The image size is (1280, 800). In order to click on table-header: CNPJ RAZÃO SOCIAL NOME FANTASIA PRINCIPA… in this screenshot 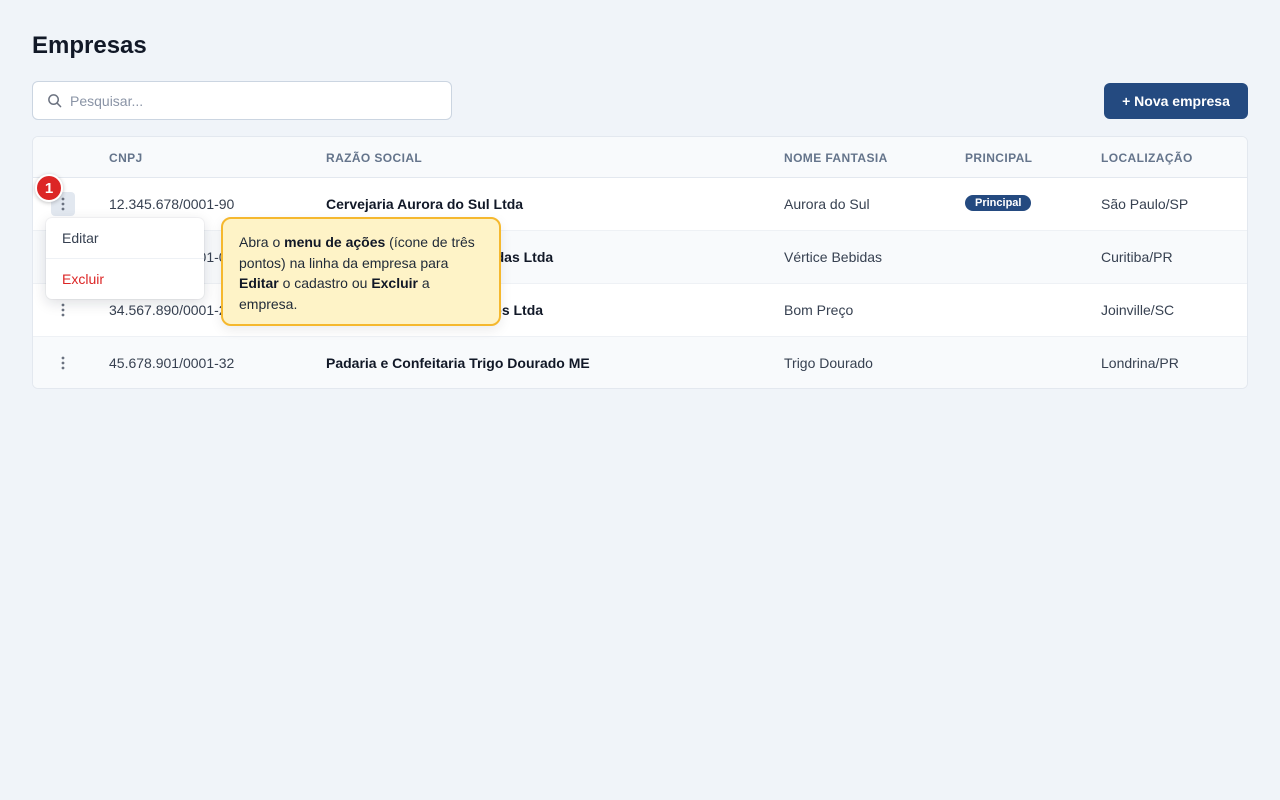, I will do `click(640, 157)`.